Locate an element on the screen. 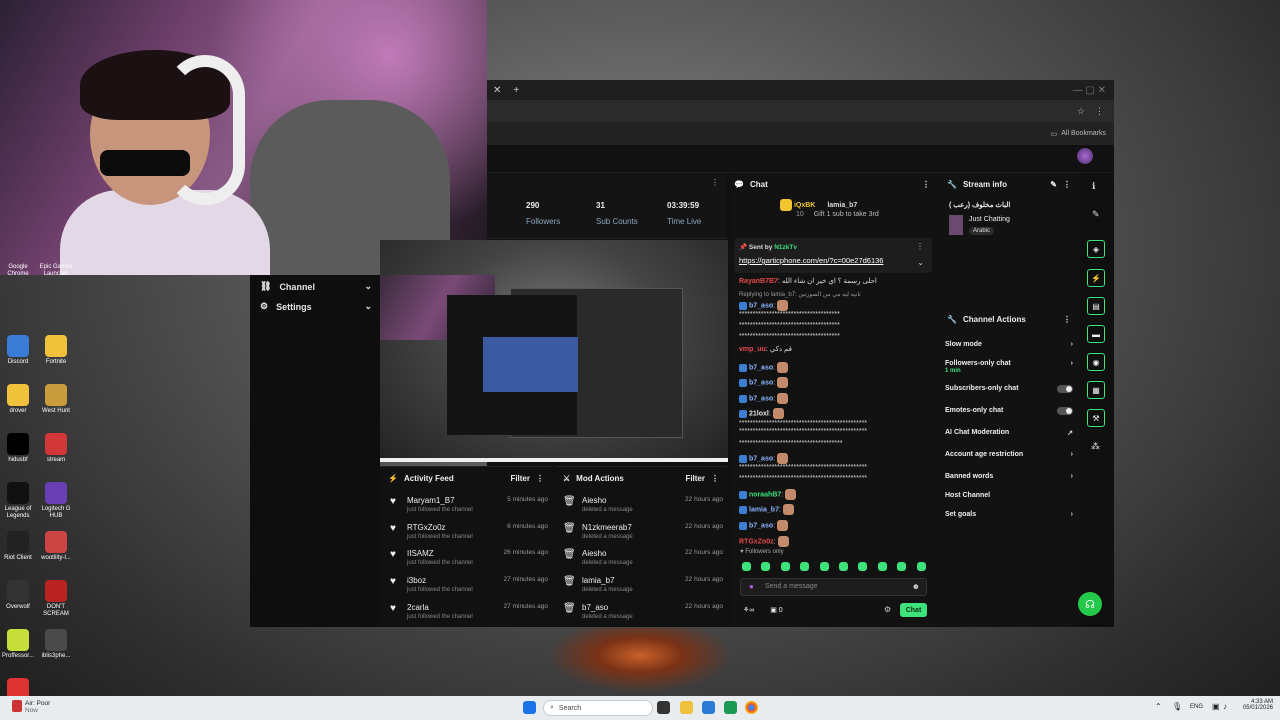 Image resolution: width=1280 pixels, height=720 pixels. store-icon is located at coordinates (708, 707).